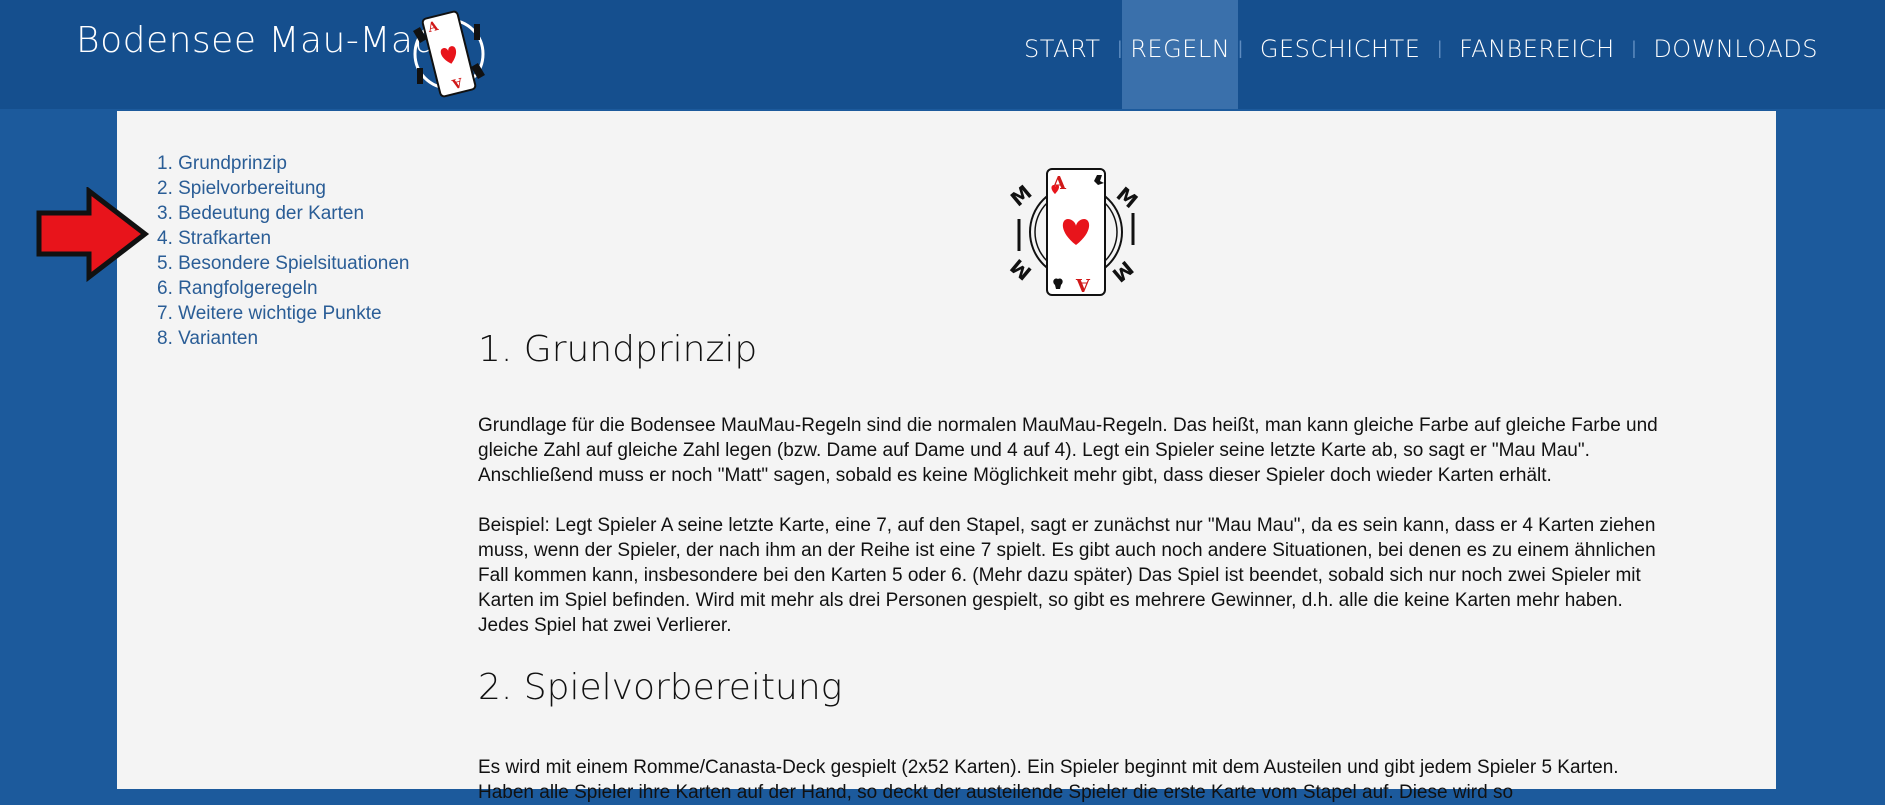 The image size is (1885, 805). Describe the element at coordinates (283, 313) in the screenshot. I see `toc-item-weitere-wichtige-punkte: 7. Weitere wichtige Punkte` at that location.